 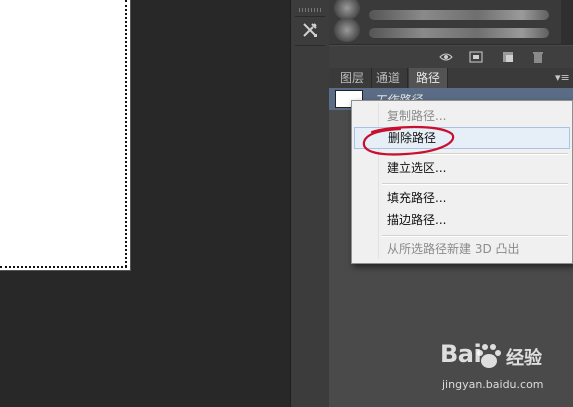 What do you see at coordinates (562, 78) in the screenshot?
I see `panel-menu-icon: ▾≡` at bounding box center [562, 78].